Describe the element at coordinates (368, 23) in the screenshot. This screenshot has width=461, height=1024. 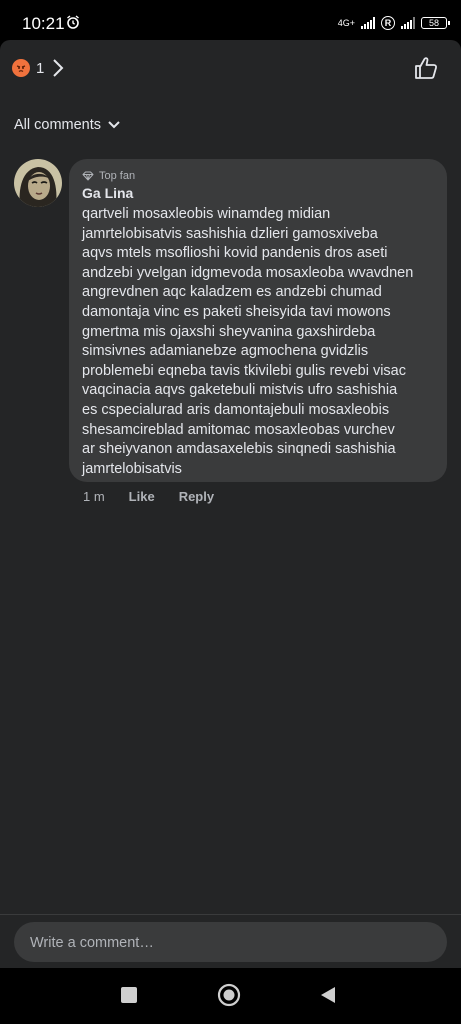
I see `signal-icon` at that location.